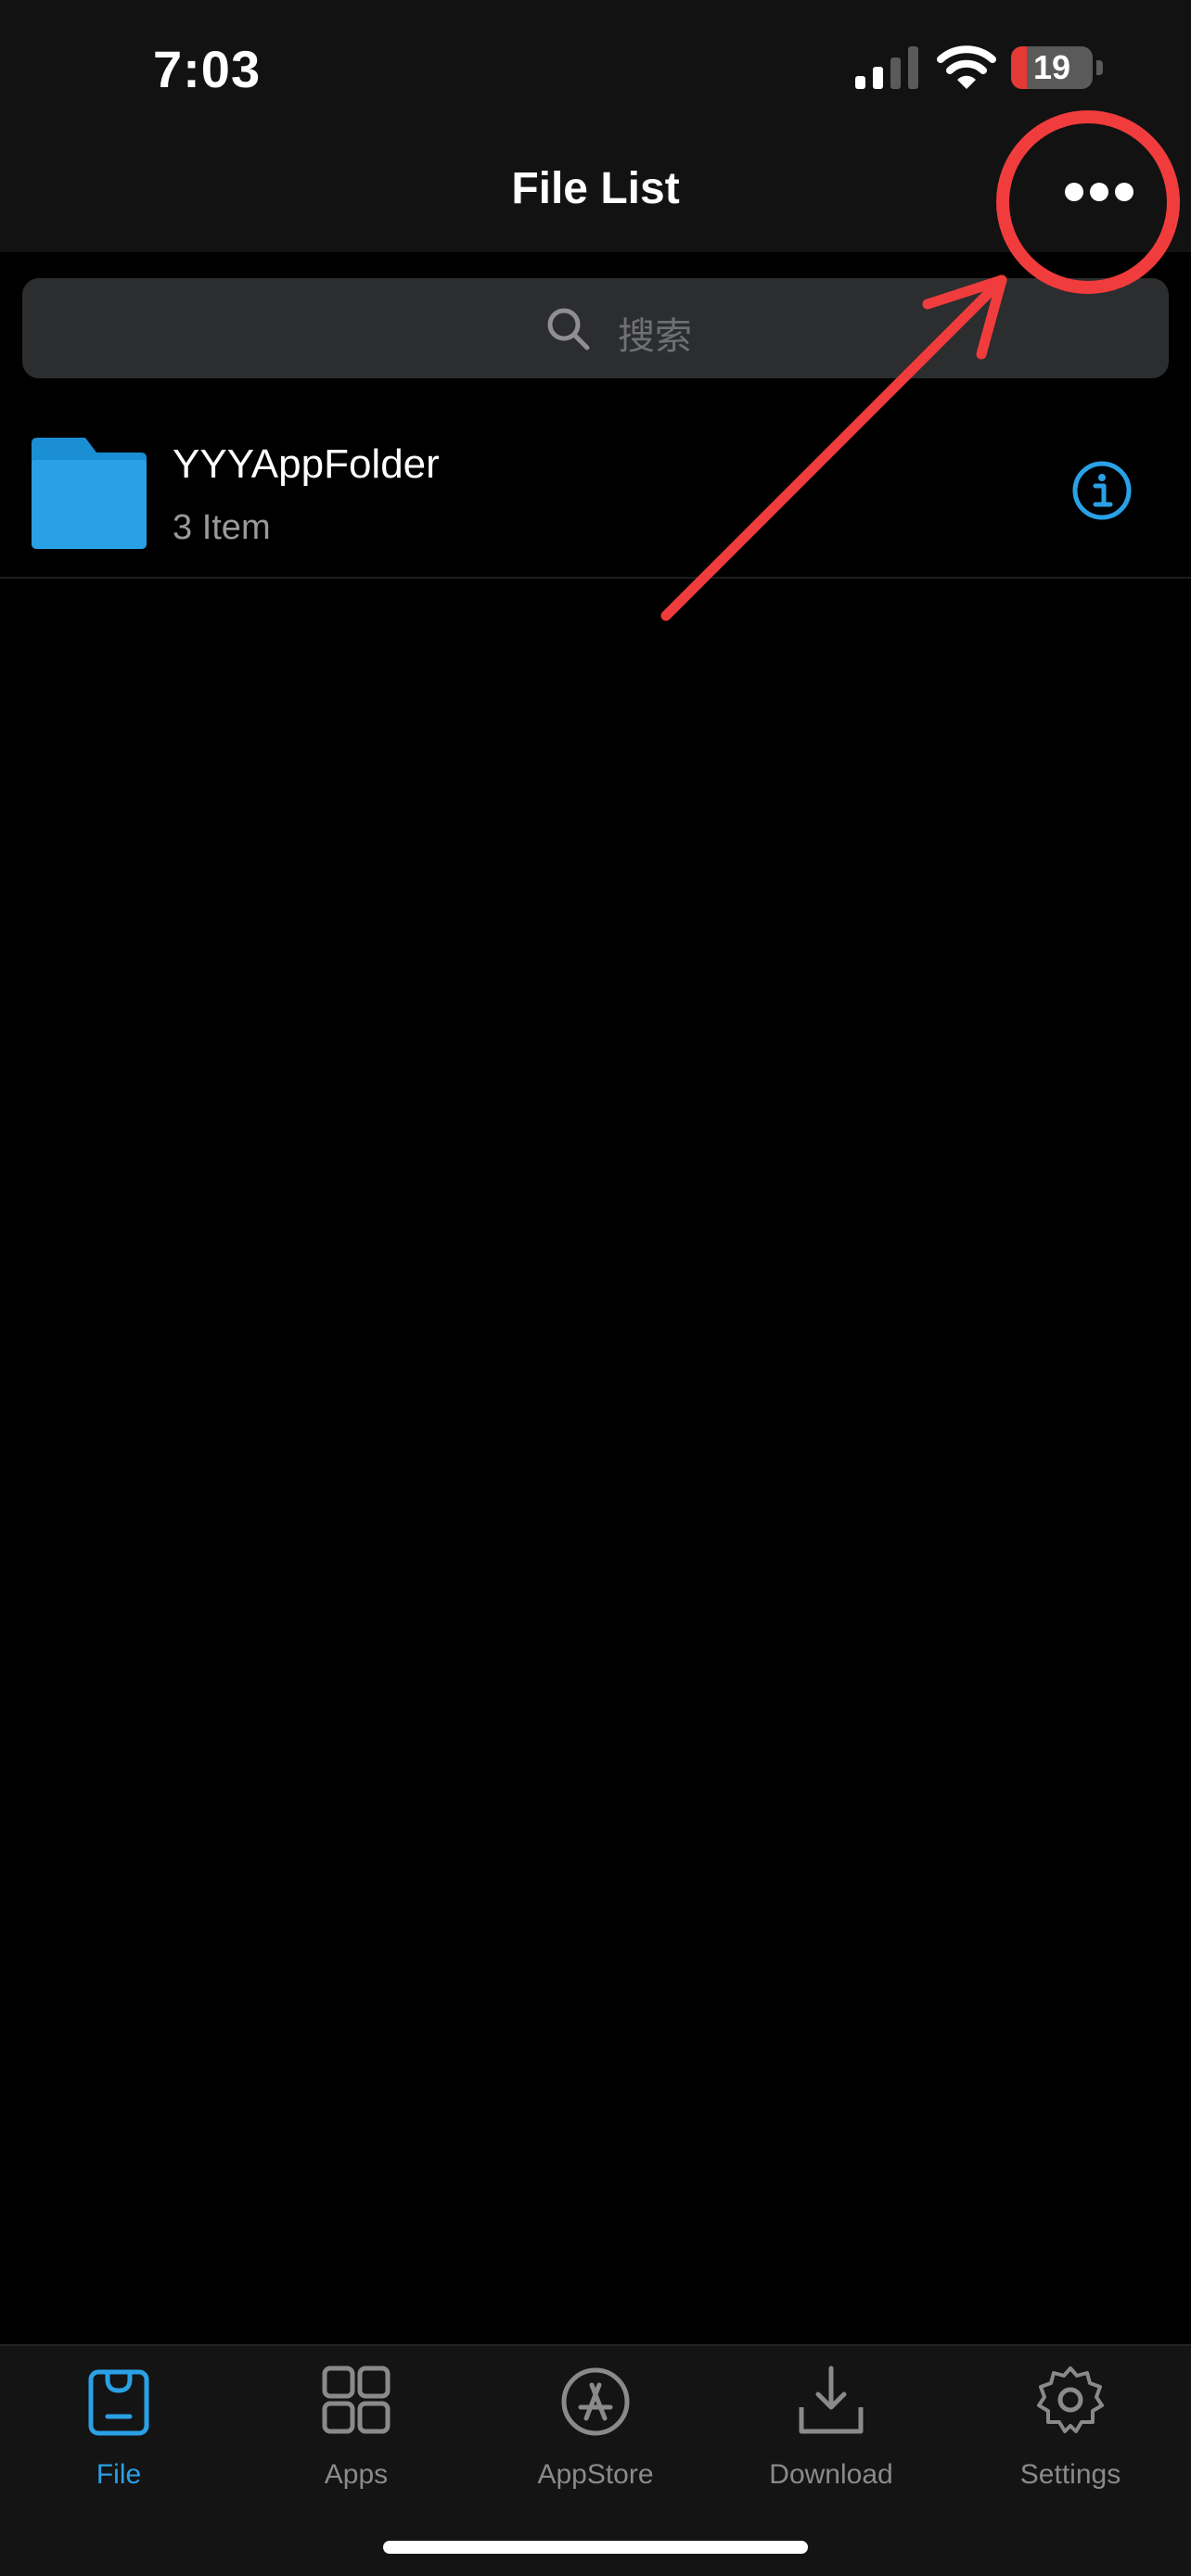 The height and width of the screenshot is (2576, 1191). What do you see at coordinates (831, 2400) in the screenshot?
I see `download-icon` at bounding box center [831, 2400].